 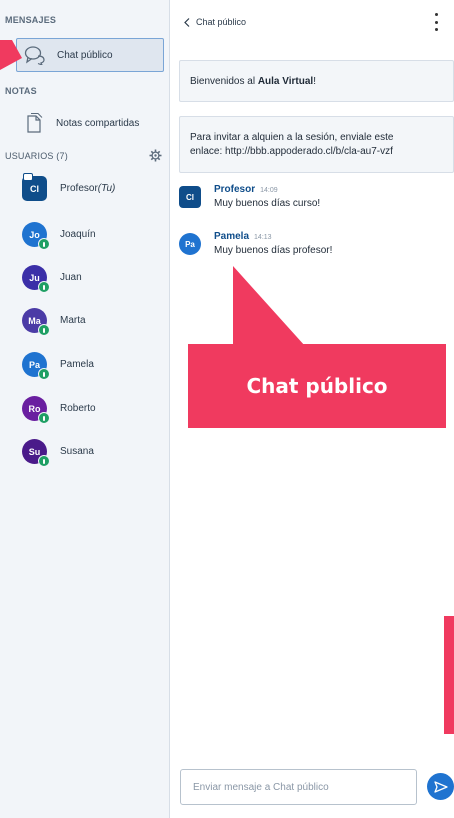 I want to click on user-name-text: Profesor, so click(x=79, y=188).